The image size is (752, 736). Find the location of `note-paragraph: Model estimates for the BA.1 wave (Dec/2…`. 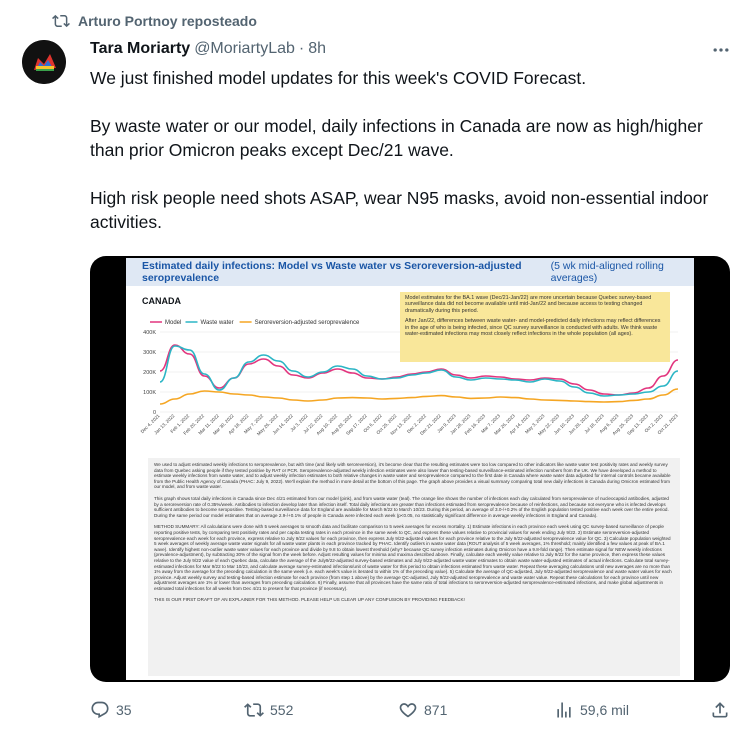

note-paragraph: Model estimates for the BA.1 wave (Dec/2… is located at coordinates (528, 304).